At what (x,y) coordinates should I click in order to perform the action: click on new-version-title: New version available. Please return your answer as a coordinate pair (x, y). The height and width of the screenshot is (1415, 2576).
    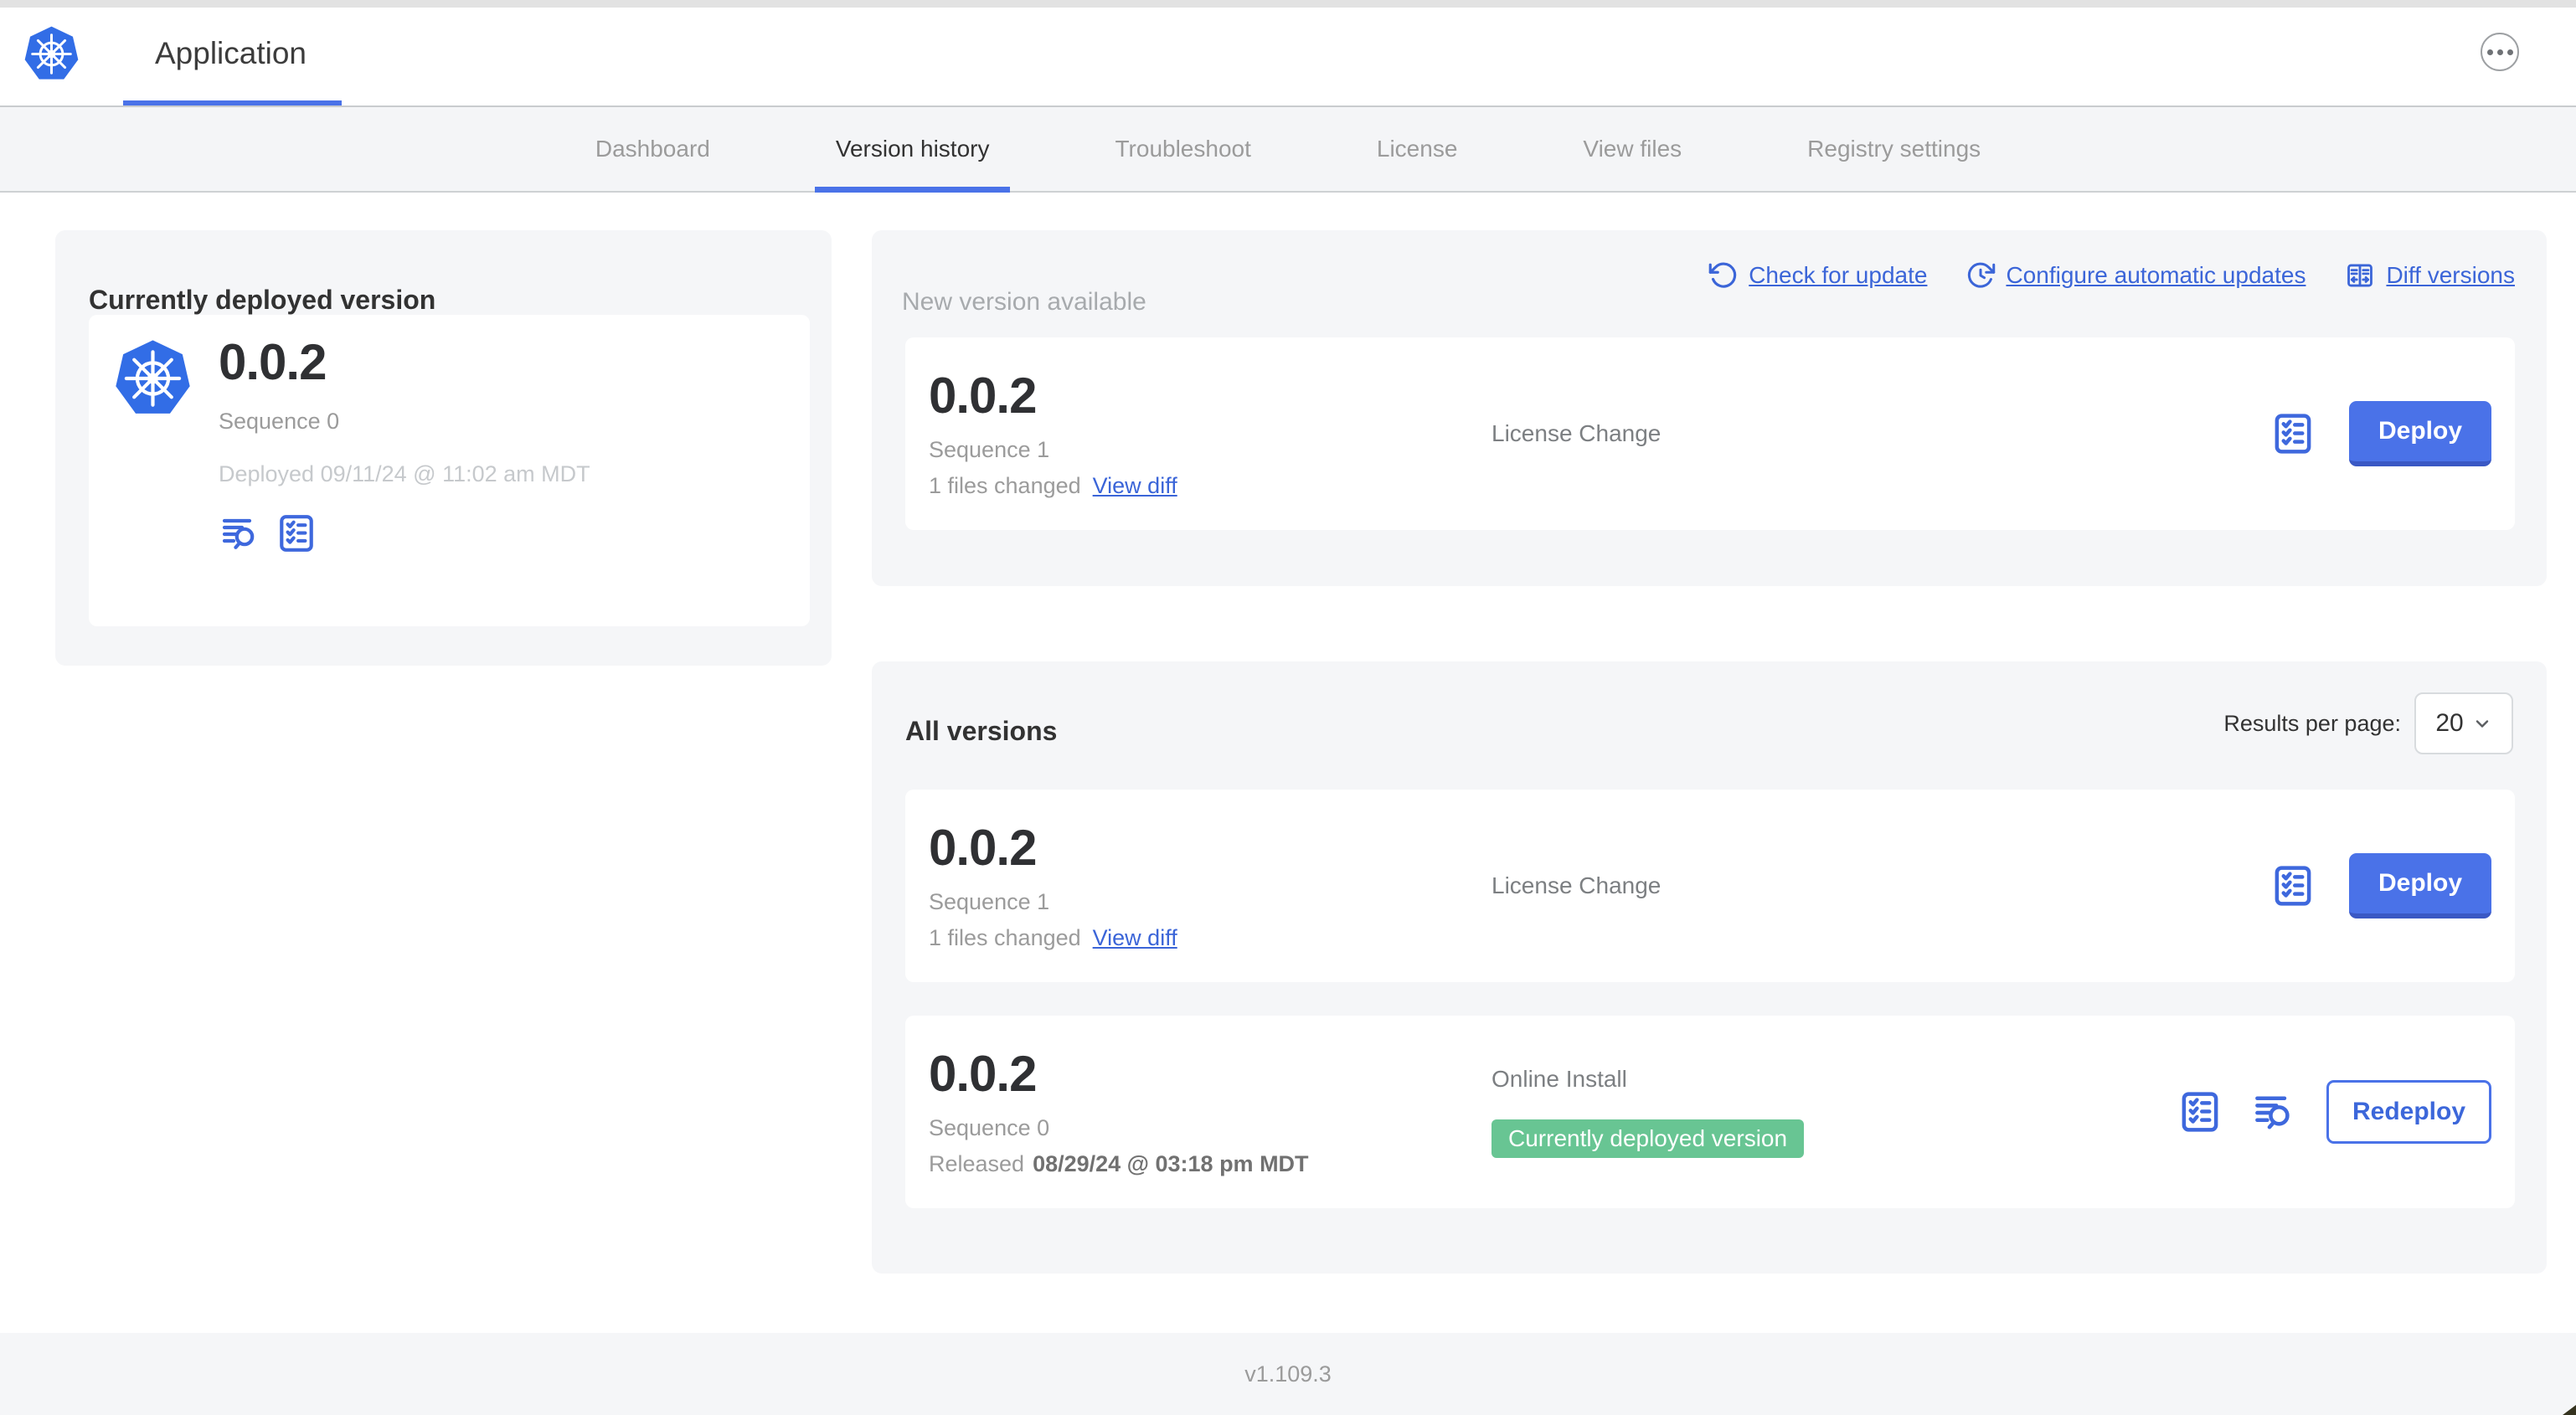
    Looking at the image, I should click on (1024, 301).